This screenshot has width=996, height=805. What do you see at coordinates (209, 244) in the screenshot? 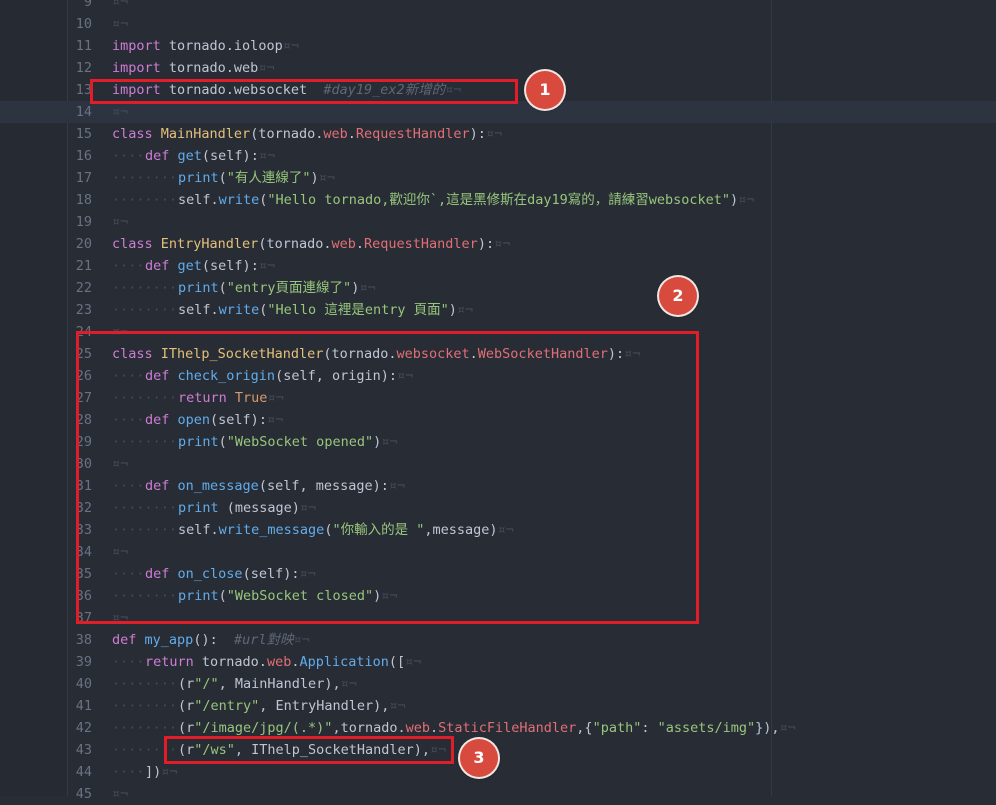
I see `code-token: EntryHandler` at bounding box center [209, 244].